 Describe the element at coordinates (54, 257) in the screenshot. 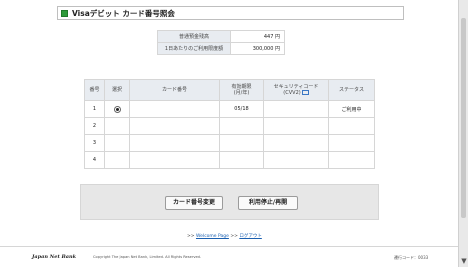

I see `bank-logo: Japan Net Bank` at that location.